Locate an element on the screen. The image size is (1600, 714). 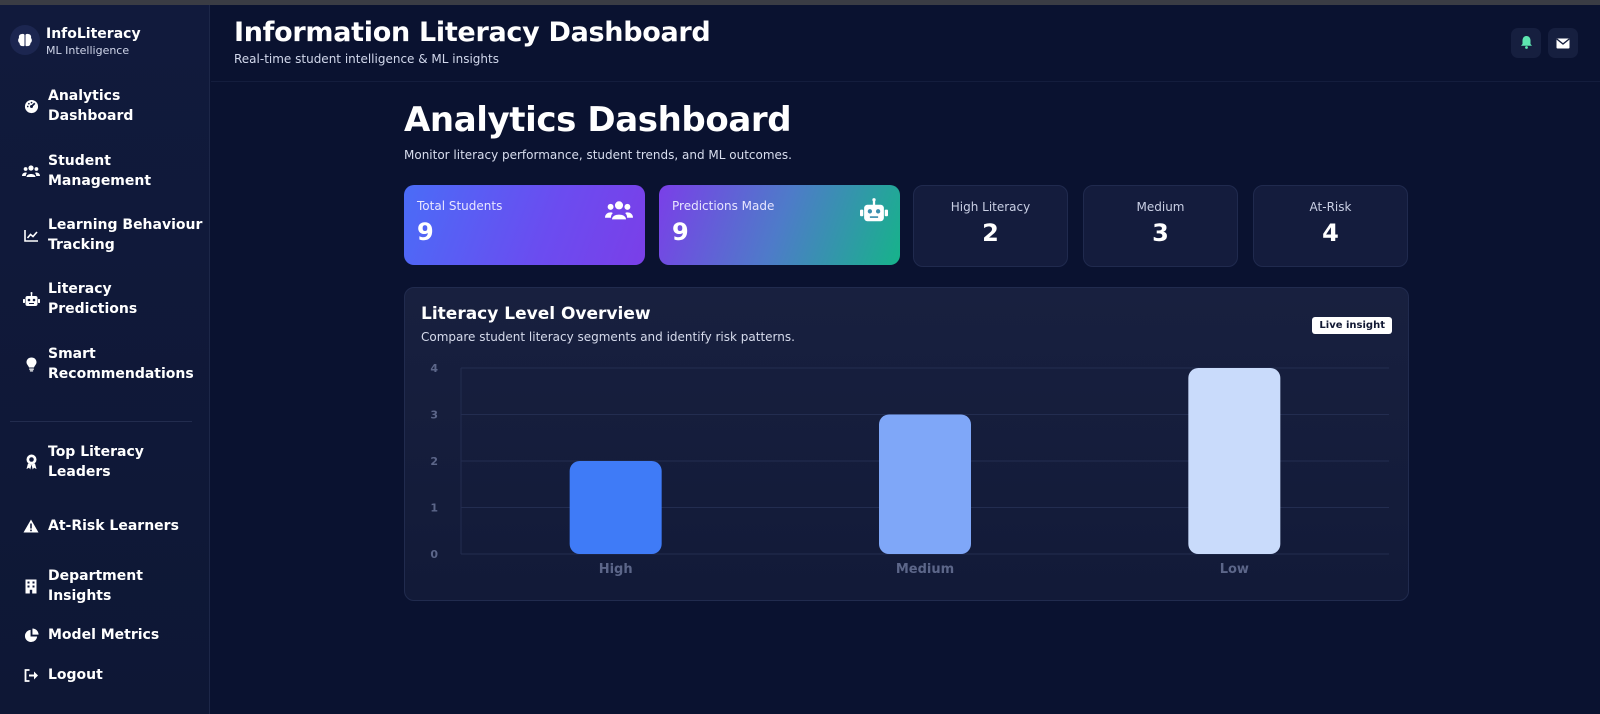
bell-icon is located at coordinates (1526, 43).